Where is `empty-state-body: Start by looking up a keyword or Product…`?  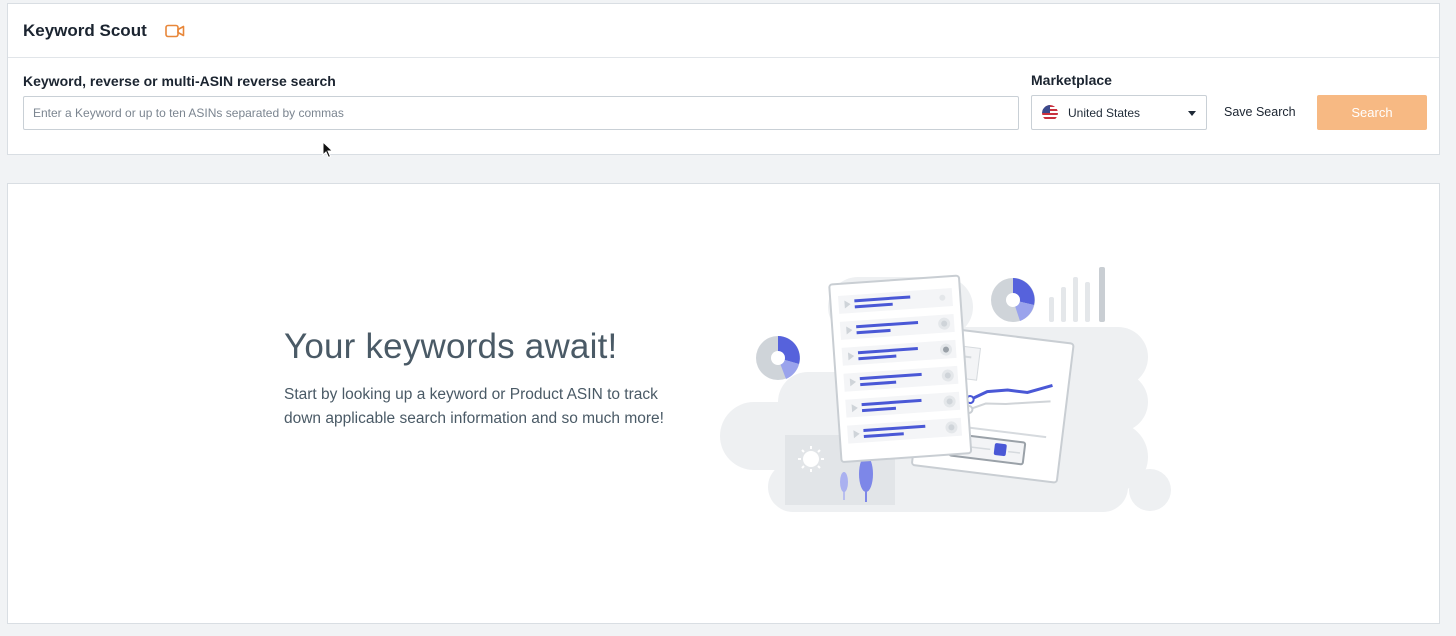 empty-state-body: Start by looking up a keyword or Product… is located at coordinates (474, 406).